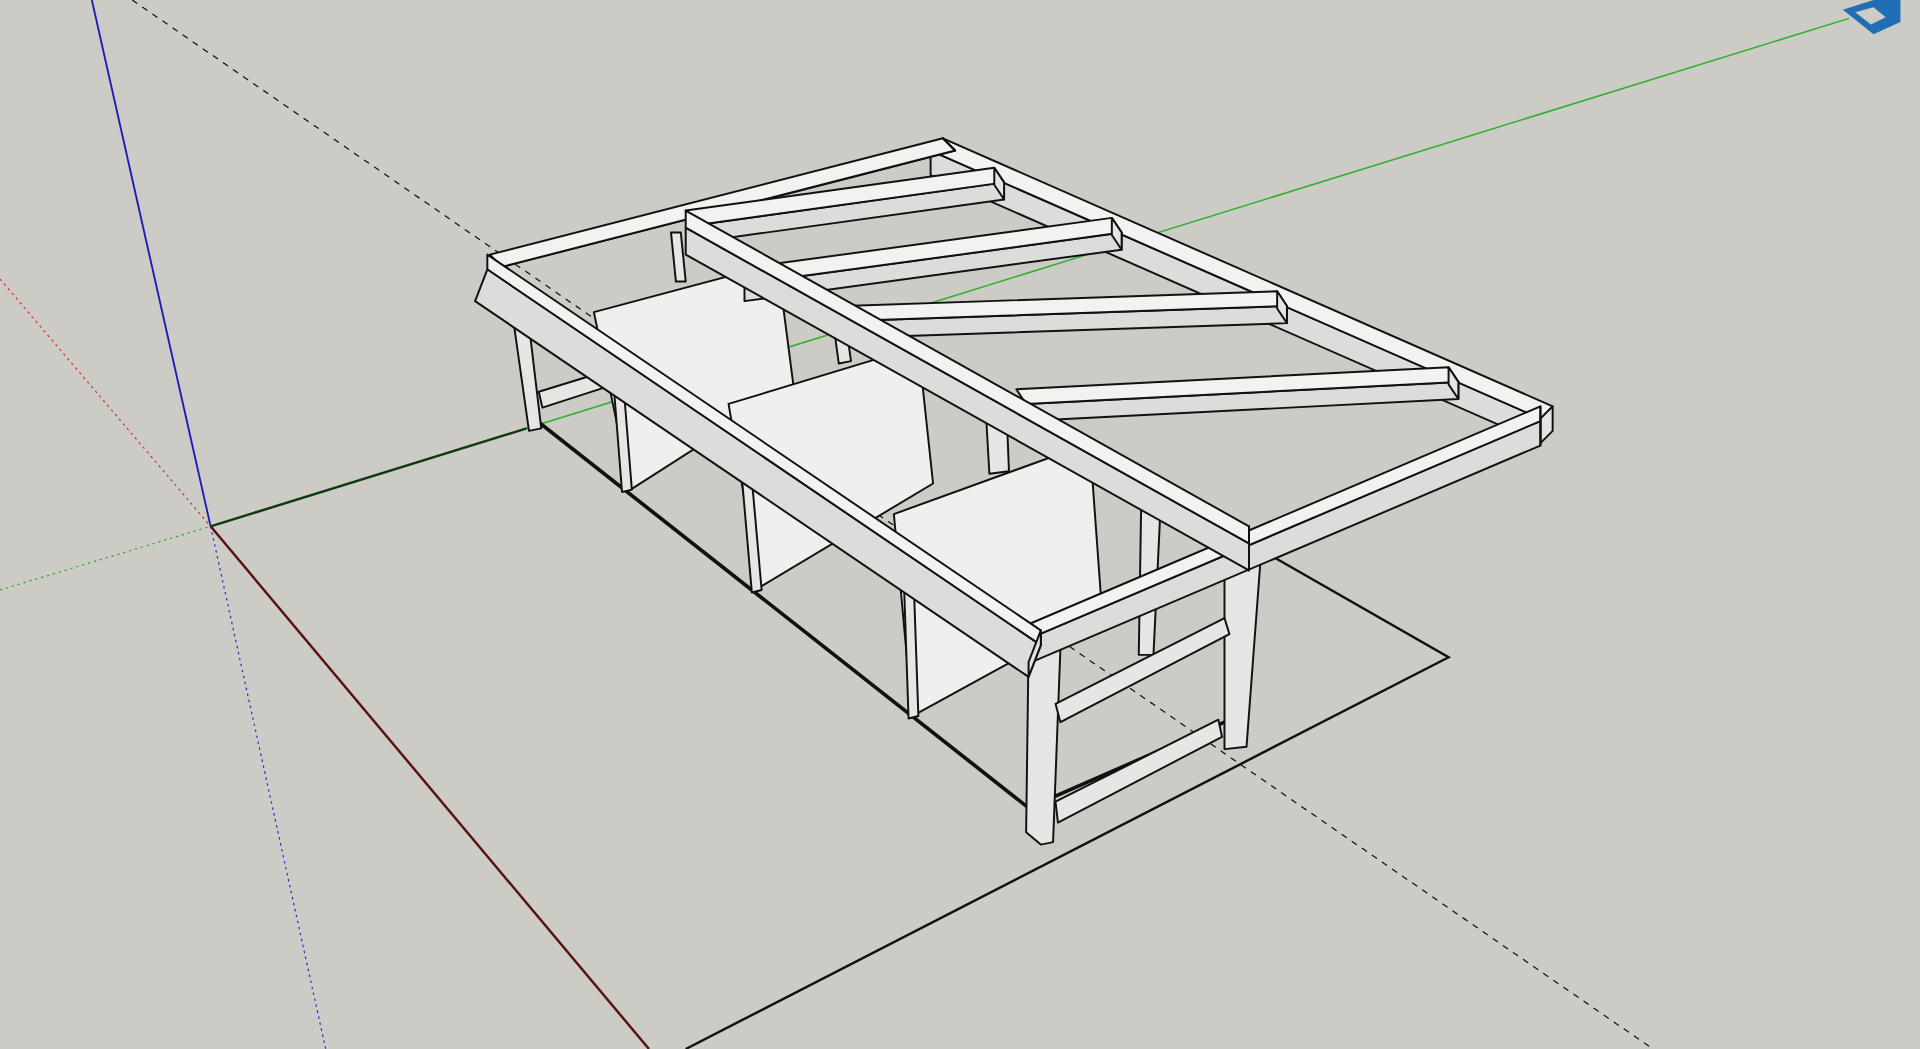 This screenshot has width=1920, height=1049. Describe the element at coordinates (1871, 17) in the screenshot. I see `logo-icon` at that location.